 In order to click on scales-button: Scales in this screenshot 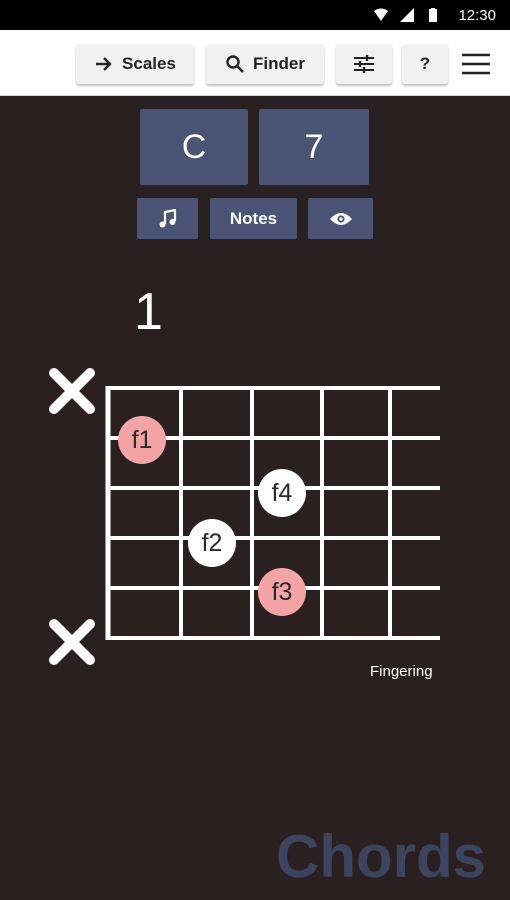, I will do `click(135, 64)`.